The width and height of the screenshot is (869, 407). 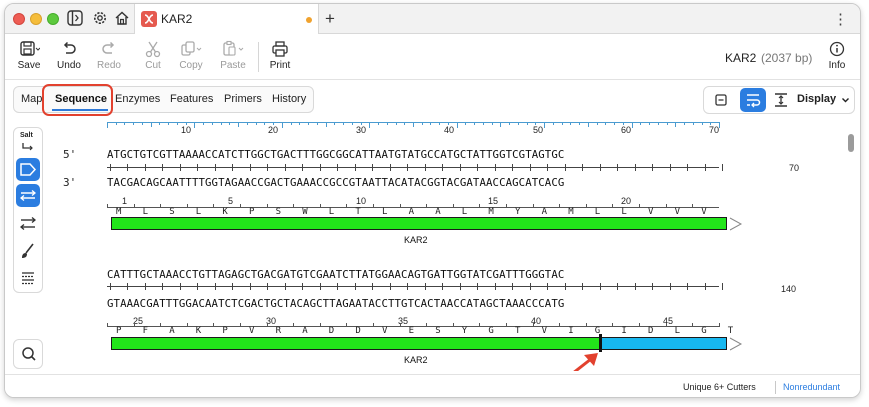 I want to click on copy-button: Copy, so click(x=191, y=57).